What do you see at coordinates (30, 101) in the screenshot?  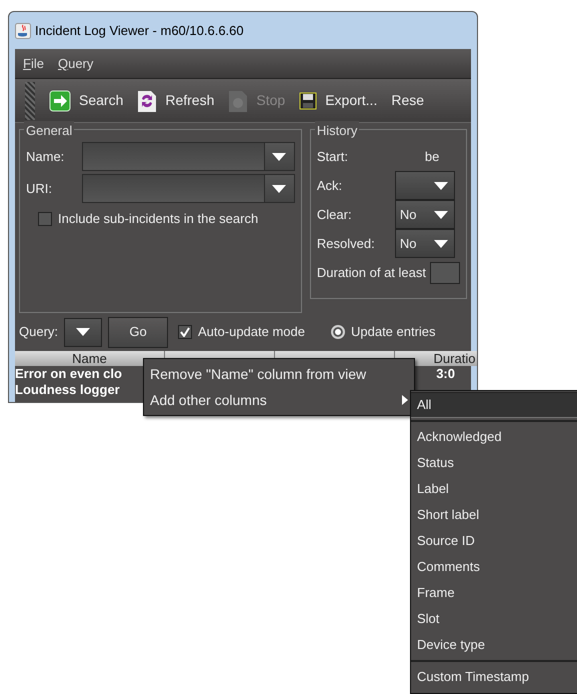 I see `toolbar-grip` at bounding box center [30, 101].